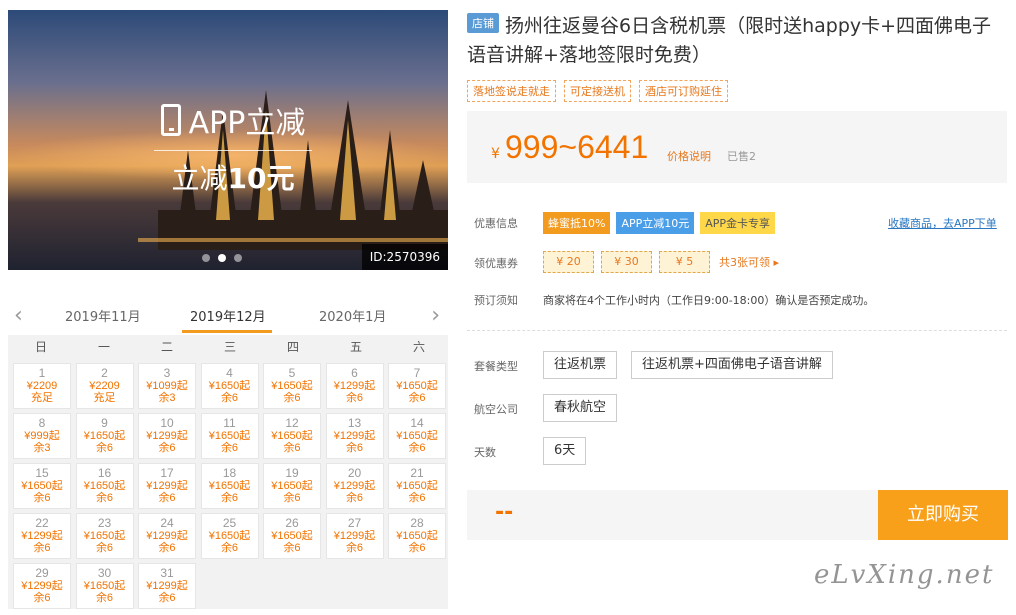  I want to click on badge-app-discount: APP立减10元, so click(655, 223).